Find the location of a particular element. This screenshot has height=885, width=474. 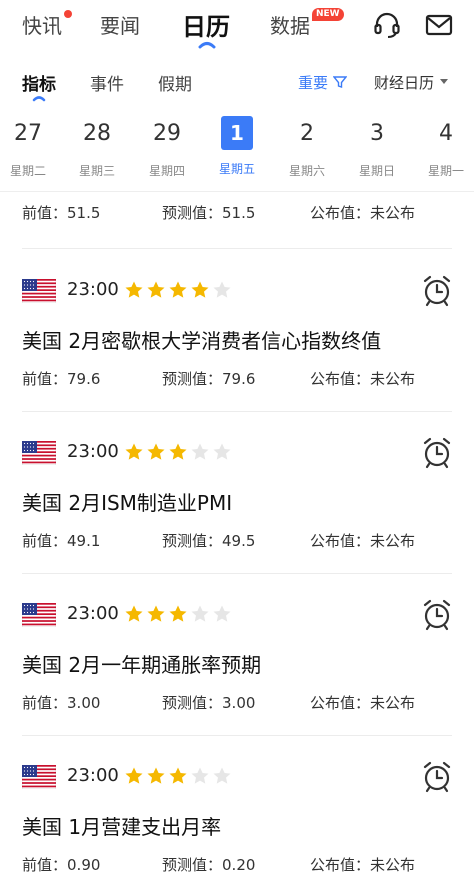

date-day: 1 is located at coordinates (237, 133).